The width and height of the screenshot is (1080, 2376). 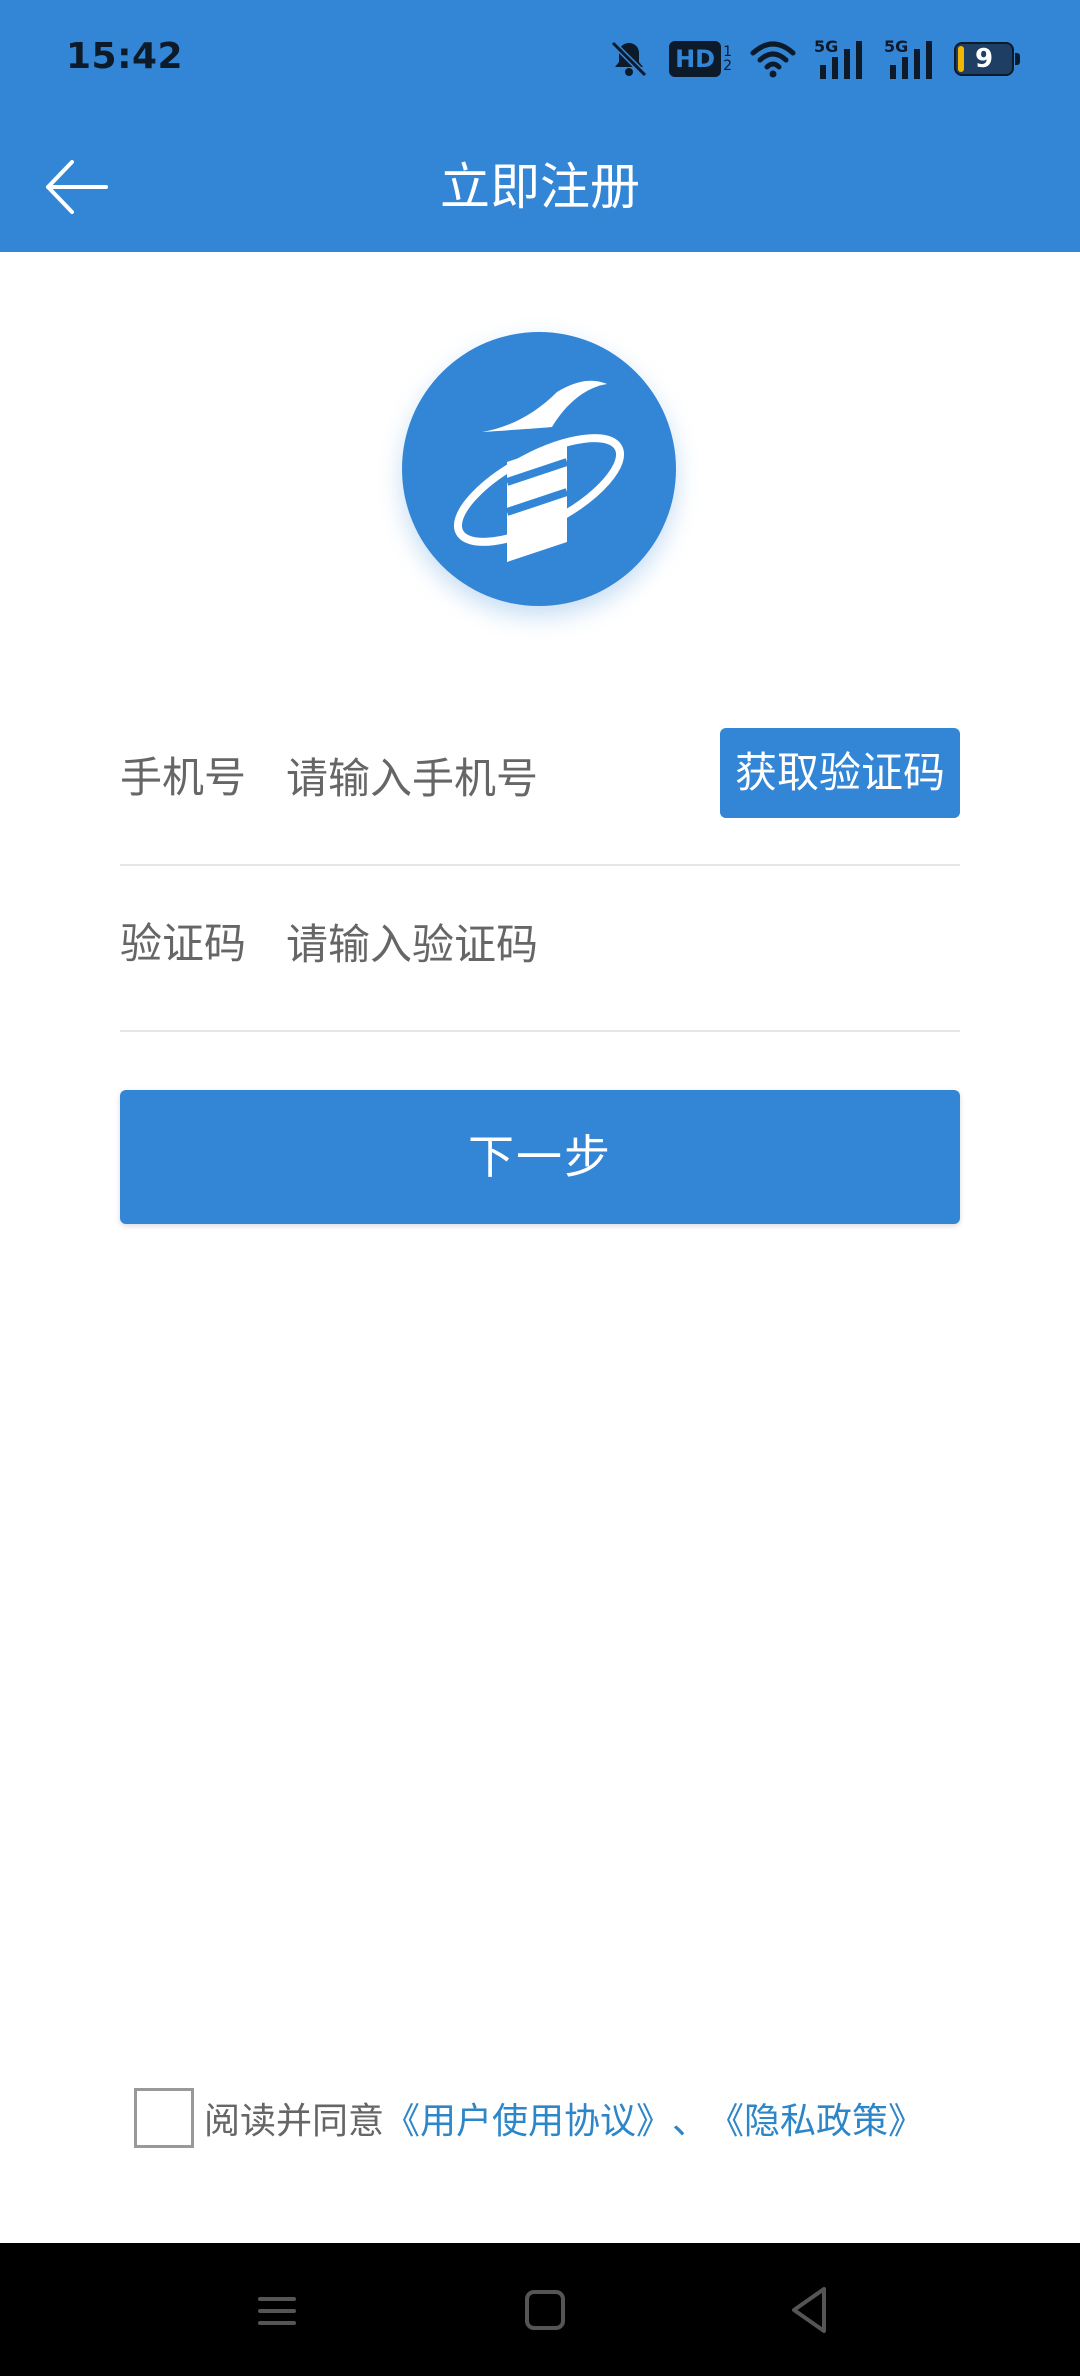 I want to click on back-nav-button, so click(x=809, y=2310).